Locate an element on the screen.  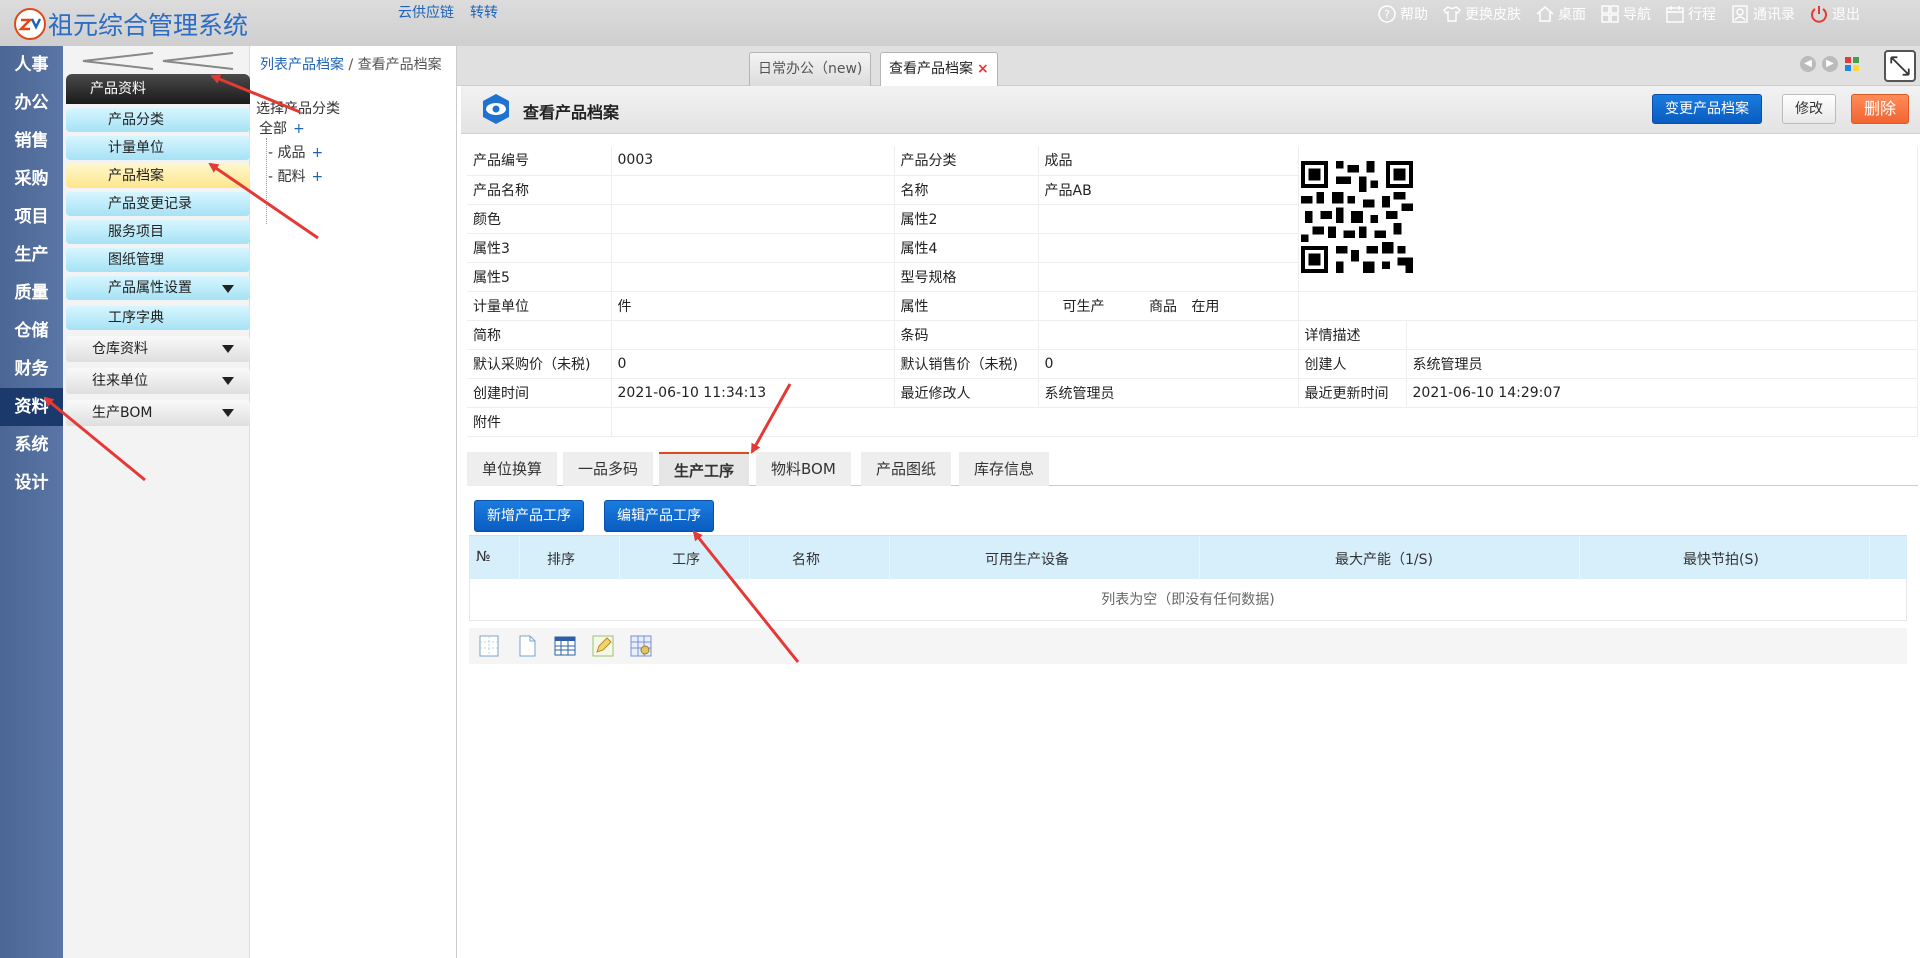
info-value is located at coordinates (753, 277).